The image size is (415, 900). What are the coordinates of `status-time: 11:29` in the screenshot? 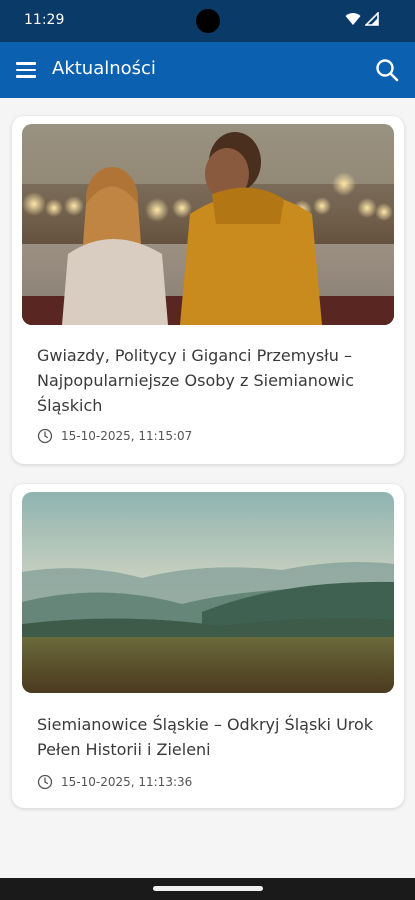 It's located at (44, 20).